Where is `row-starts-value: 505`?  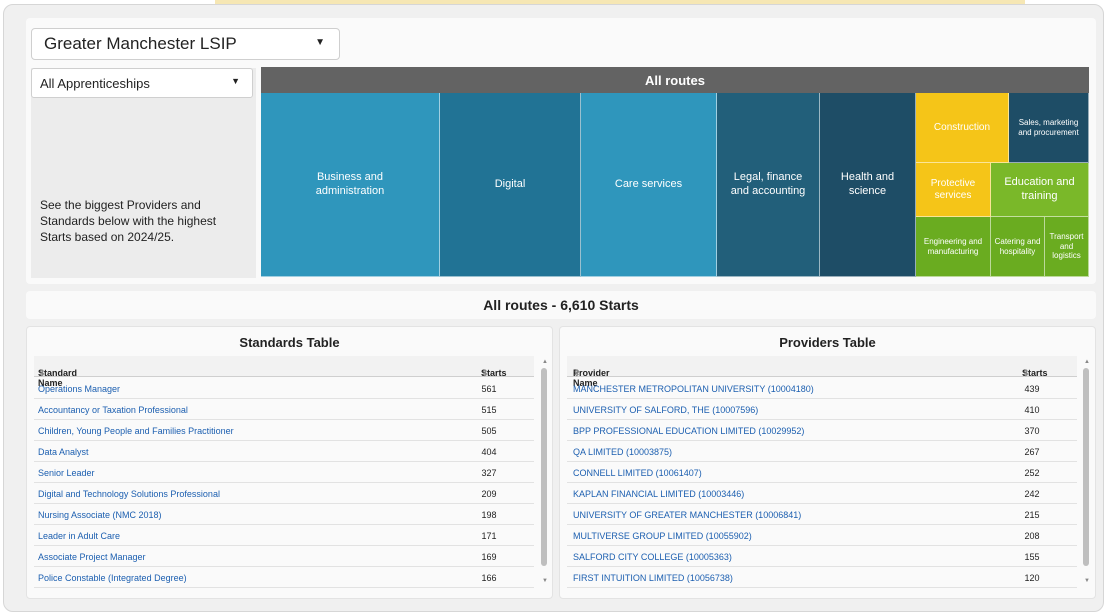
row-starts-value: 505 is located at coordinates (489, 431).